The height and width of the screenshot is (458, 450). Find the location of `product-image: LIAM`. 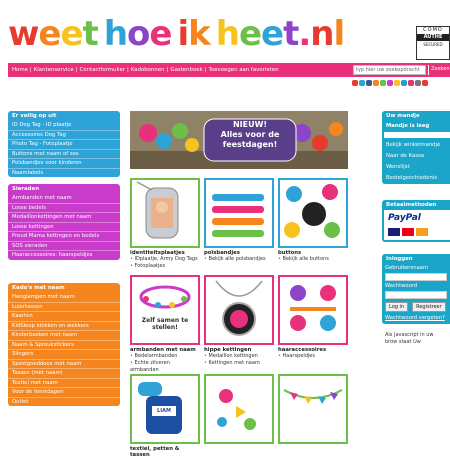

product-image: LIAM is located at coordinates (165, 409).